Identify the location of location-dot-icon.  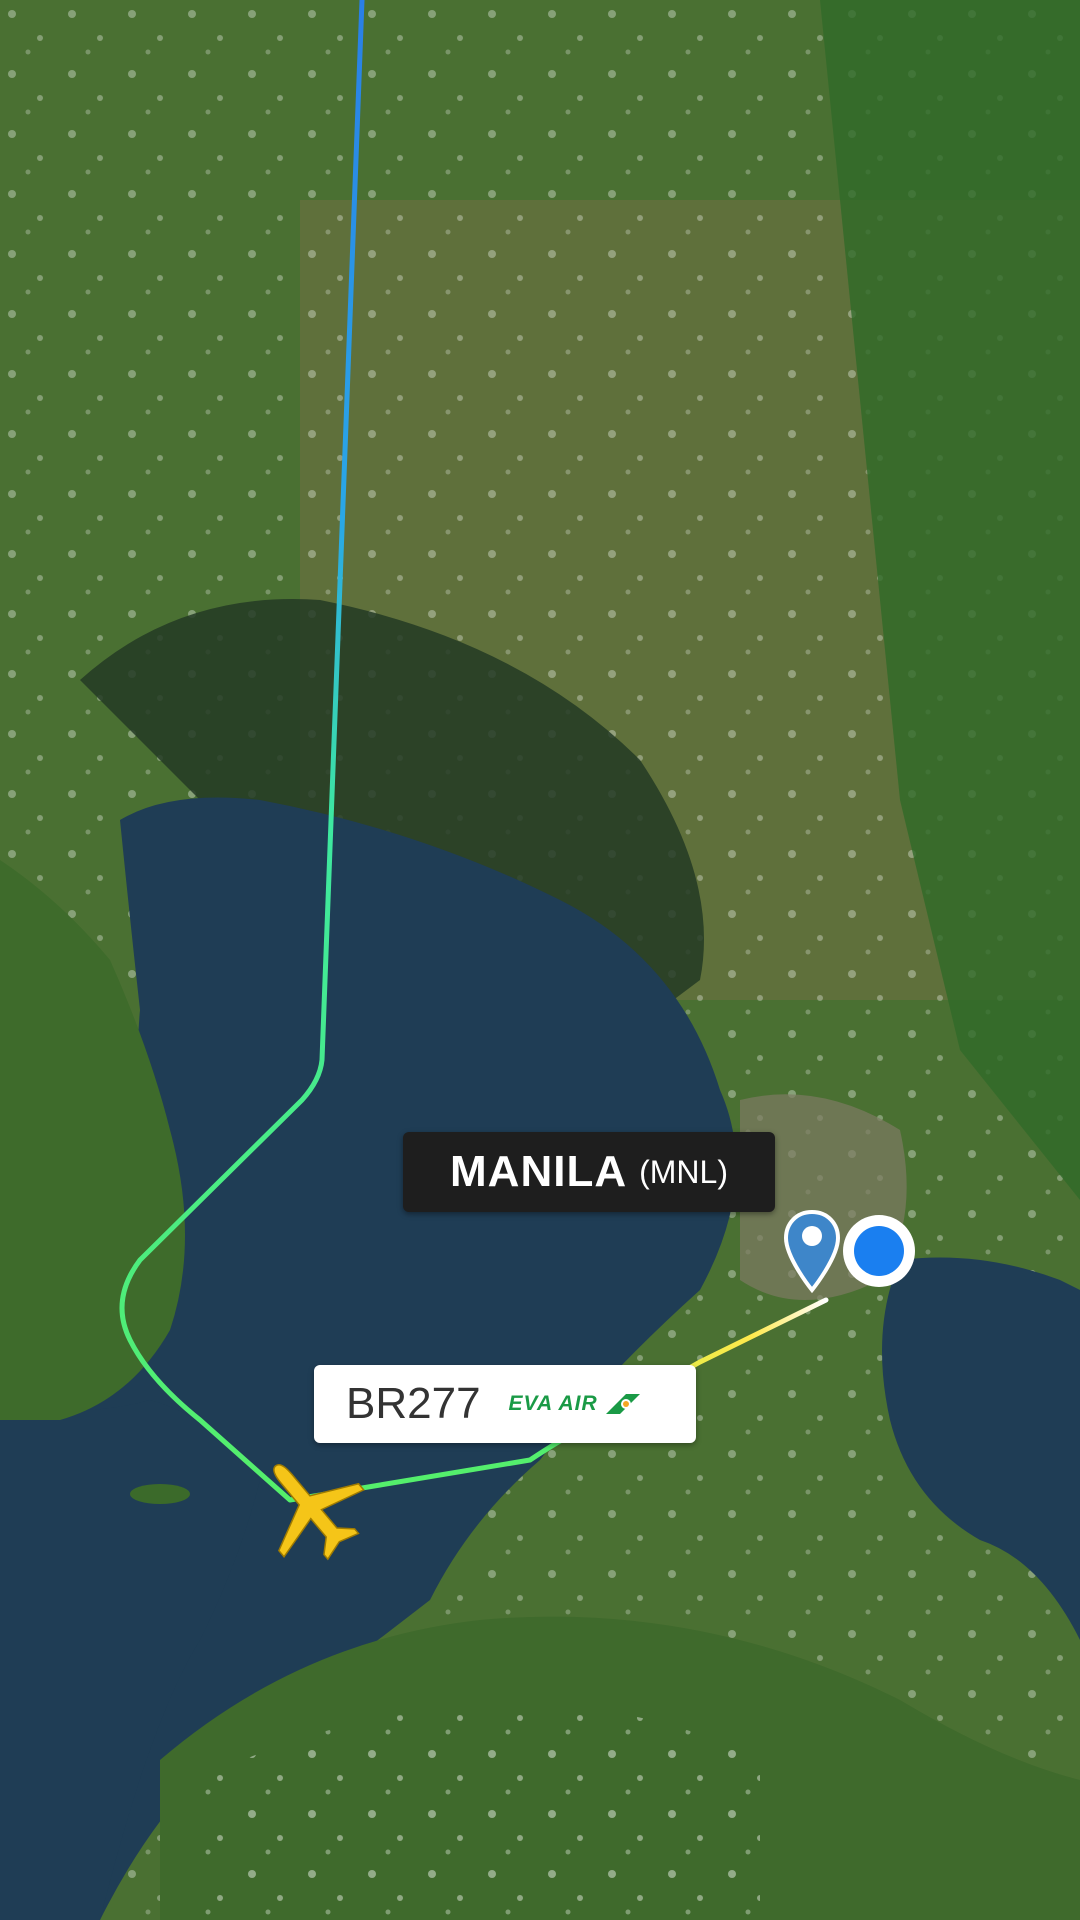
(879, 1251).